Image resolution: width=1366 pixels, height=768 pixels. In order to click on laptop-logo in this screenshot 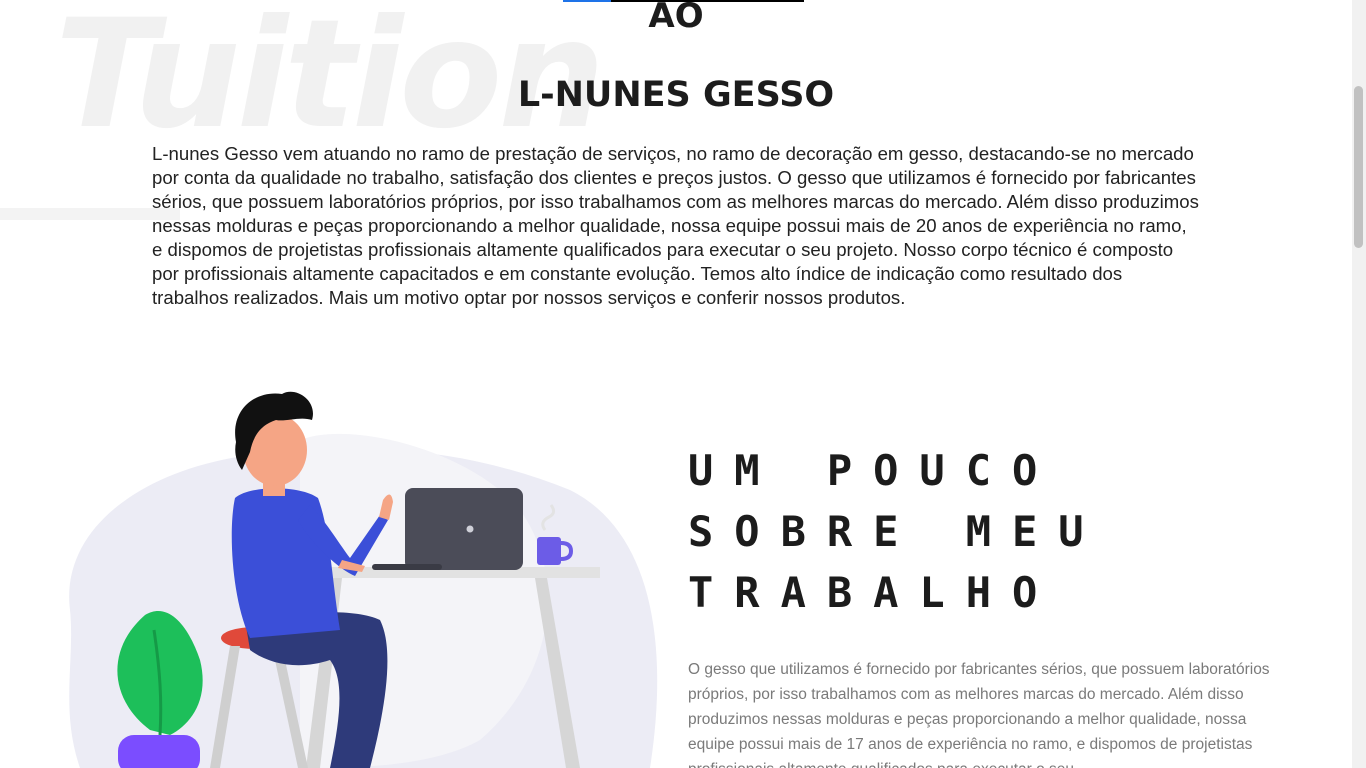, I will do `click(470, 529)`.